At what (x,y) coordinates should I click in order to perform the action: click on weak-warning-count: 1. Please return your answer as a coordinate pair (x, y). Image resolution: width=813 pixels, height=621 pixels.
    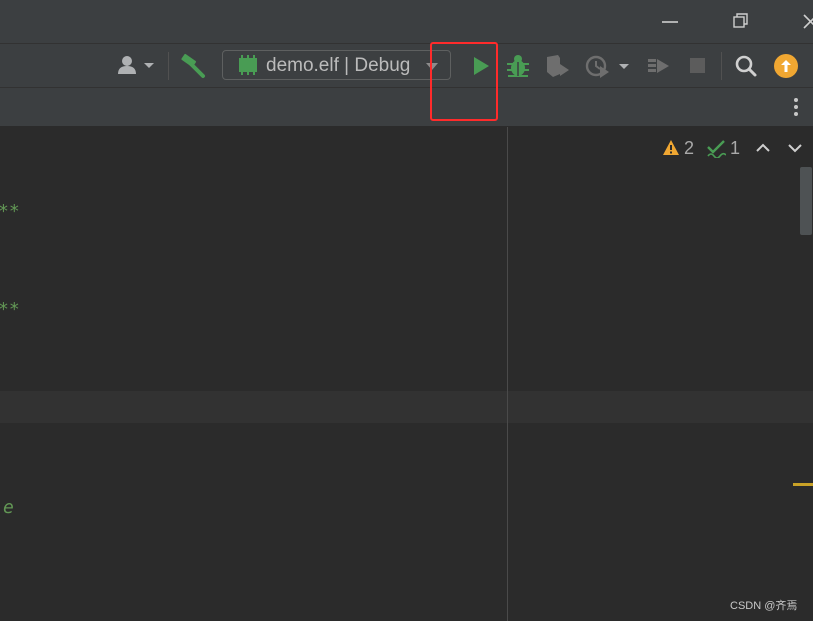
    Looking at the image, I should click on (735, 147).